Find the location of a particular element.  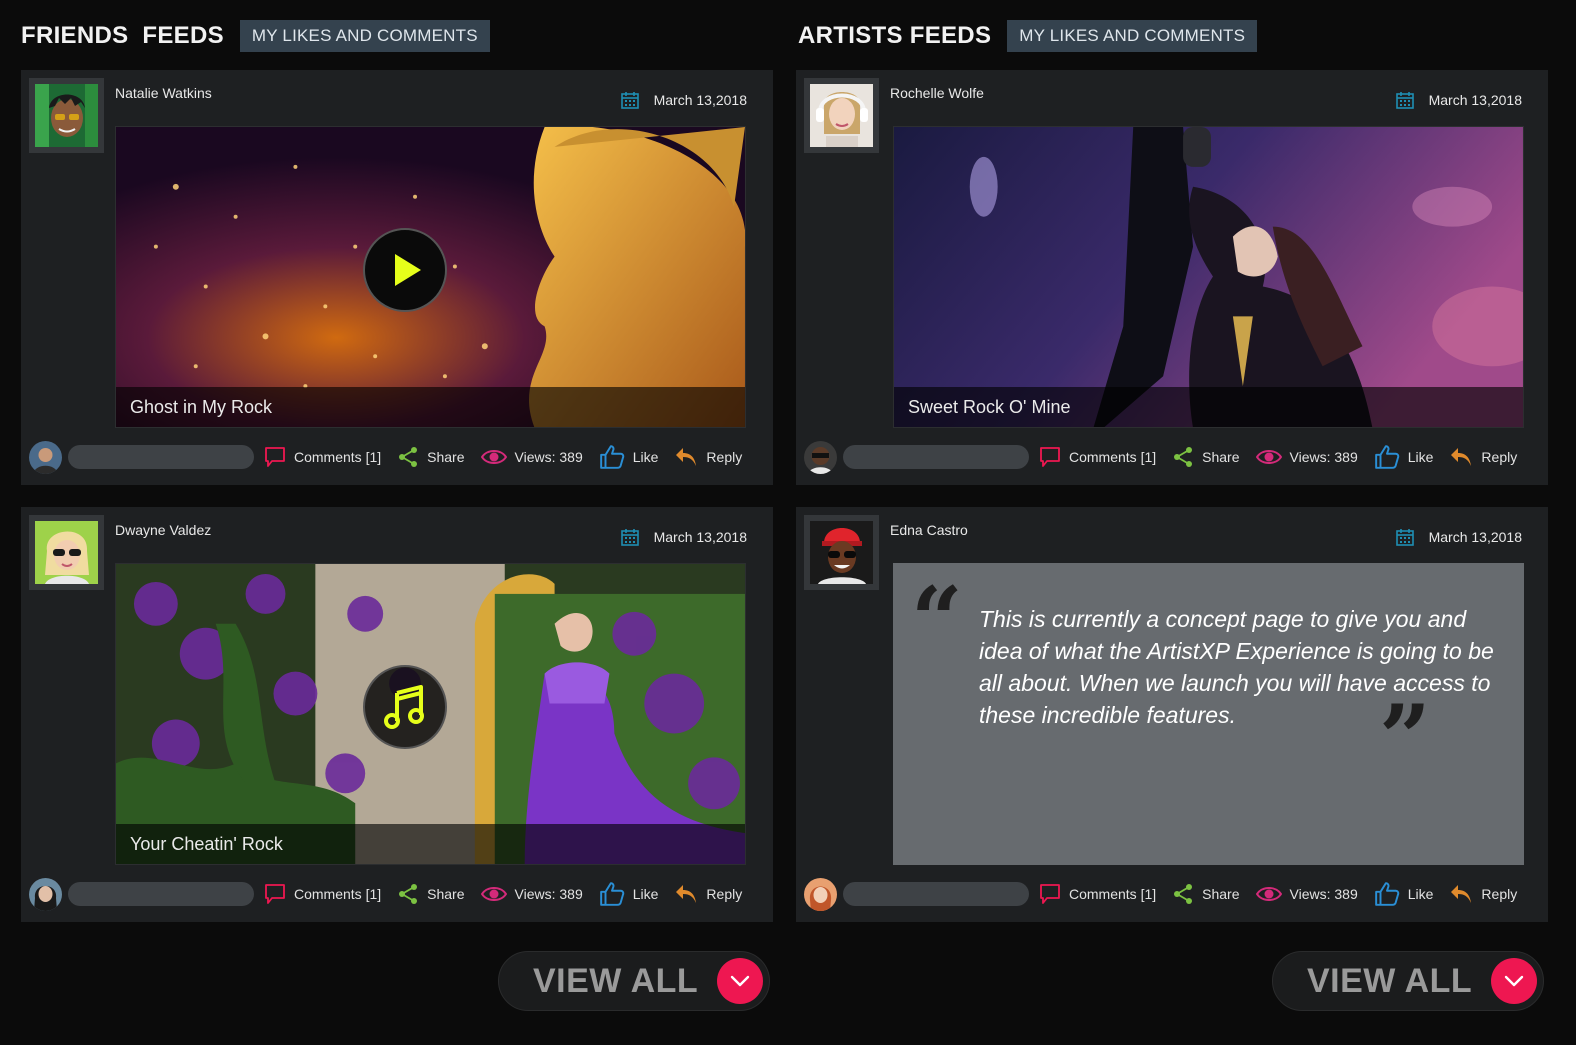

media-image is located at coordinates (1208, 277).